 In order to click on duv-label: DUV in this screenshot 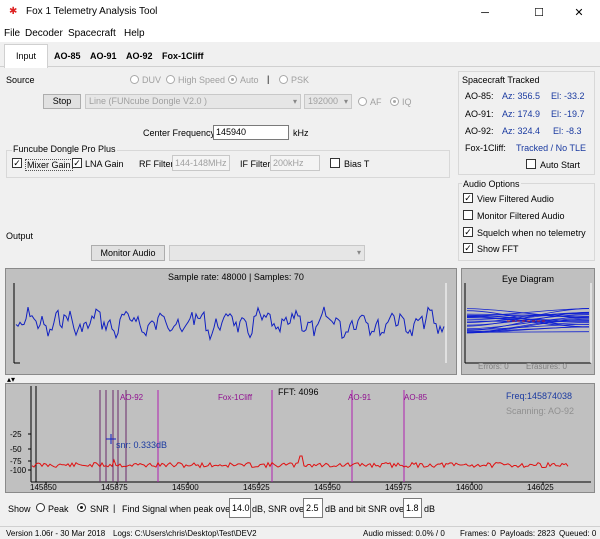, I will do `click(152, 80)`.